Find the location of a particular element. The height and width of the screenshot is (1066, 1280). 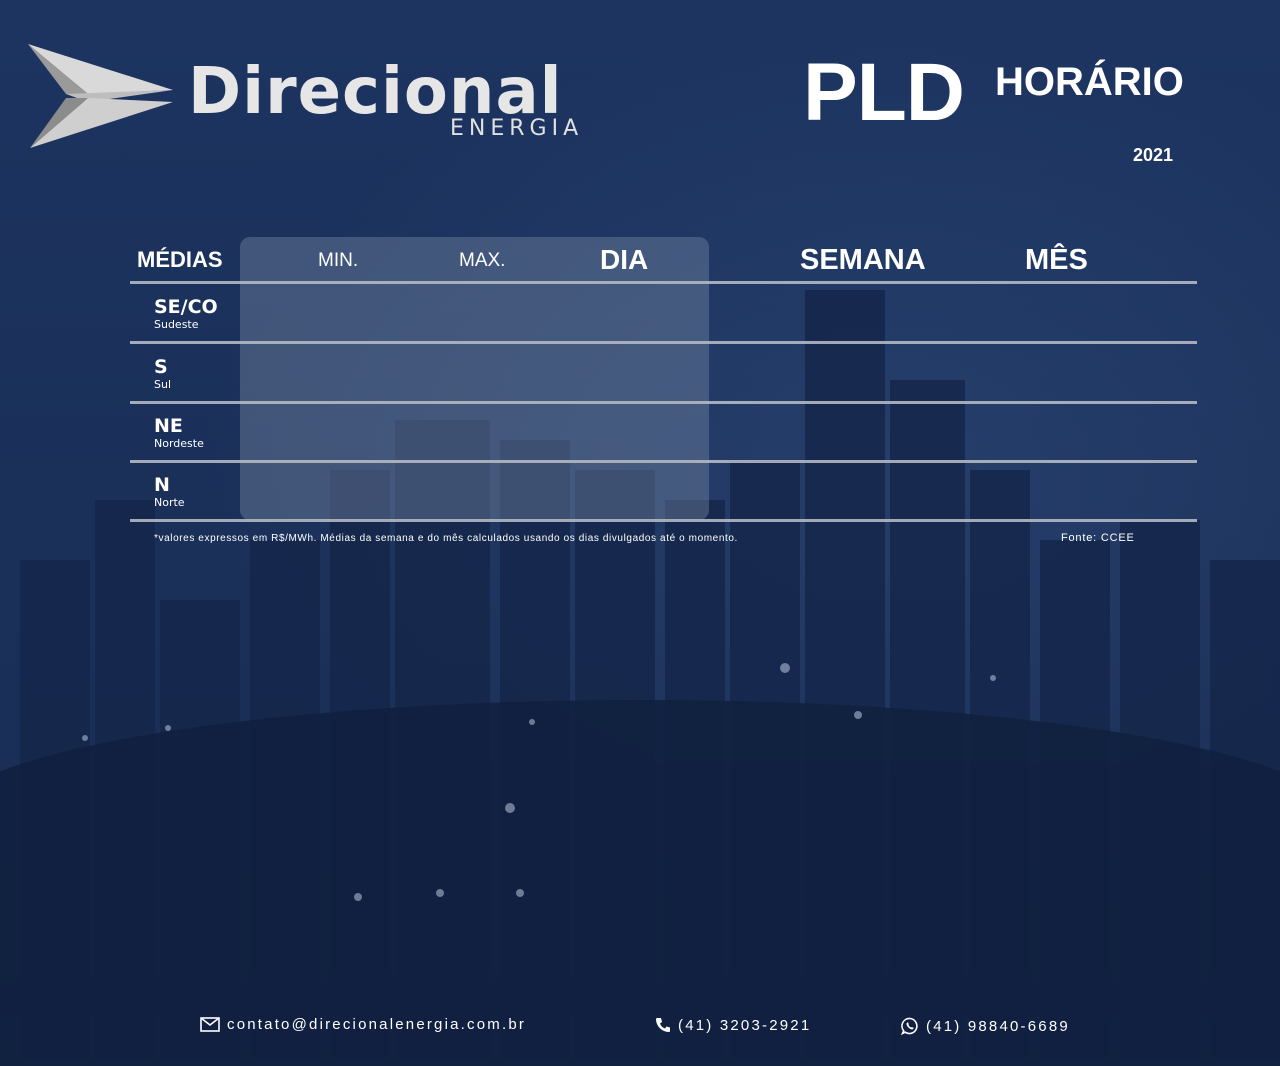

column-header-semana: SEMANA is located at coordinates (863, 260).